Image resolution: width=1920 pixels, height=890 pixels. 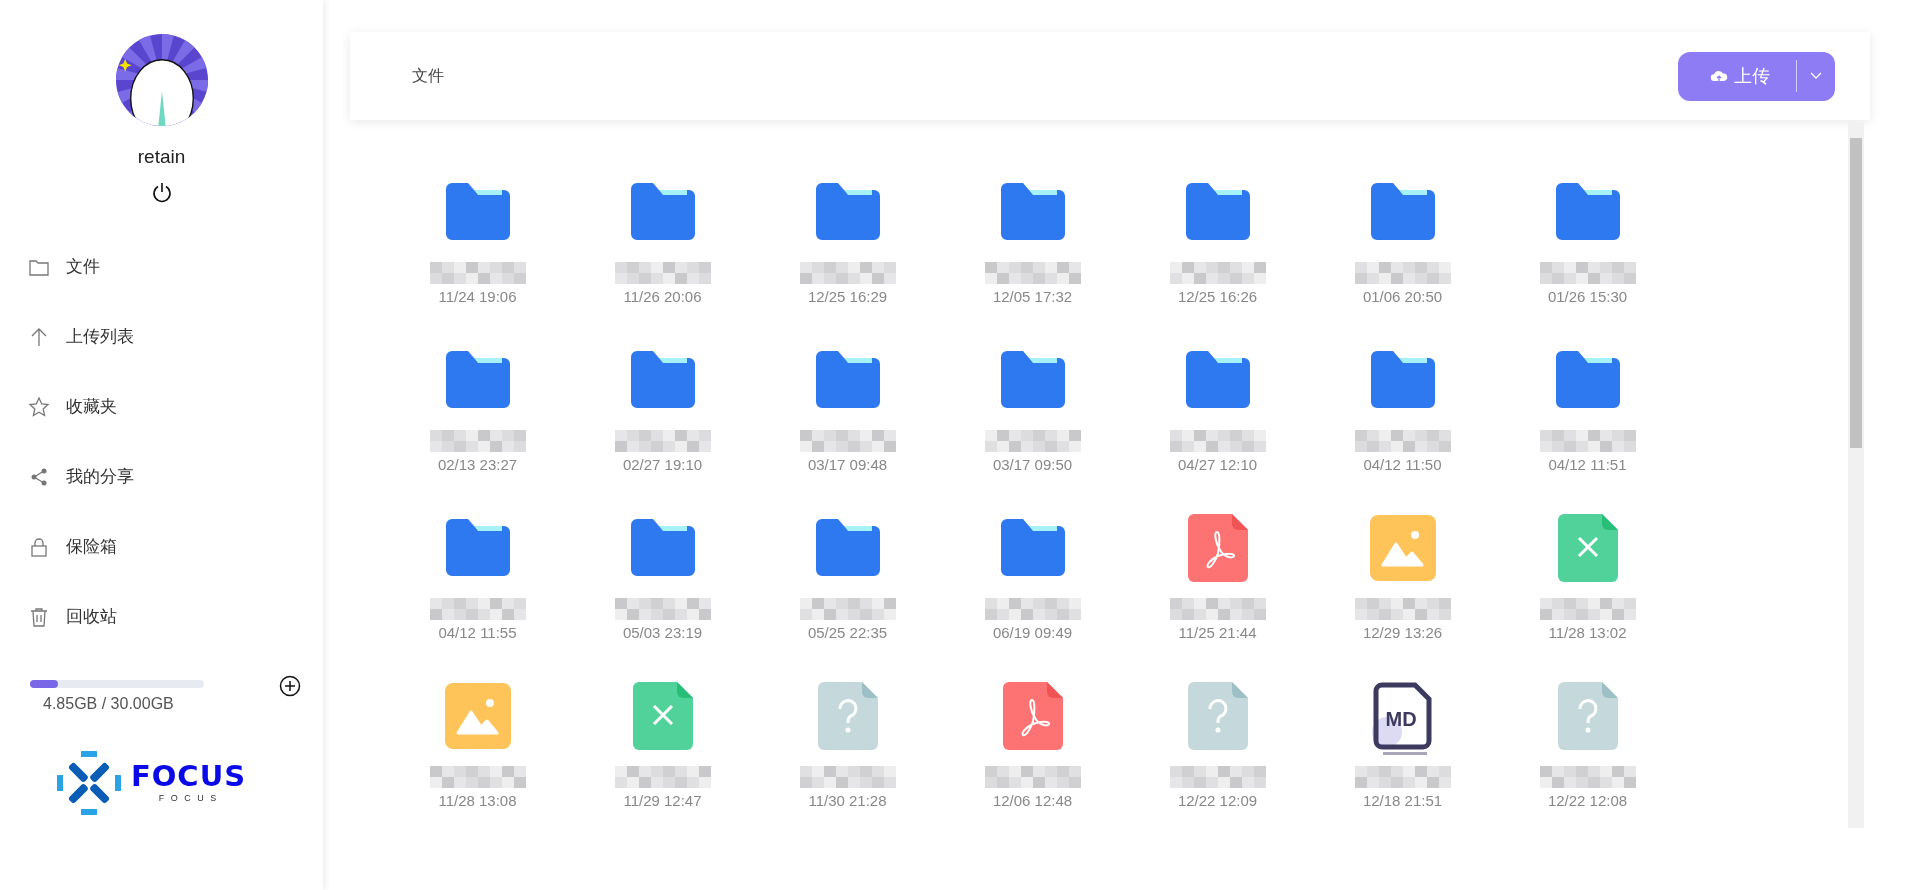 What do you see at coordinates (477, 633) in the screenshot?
I see `file-time: 04/12 11:55` at bounding box center [477, 633].